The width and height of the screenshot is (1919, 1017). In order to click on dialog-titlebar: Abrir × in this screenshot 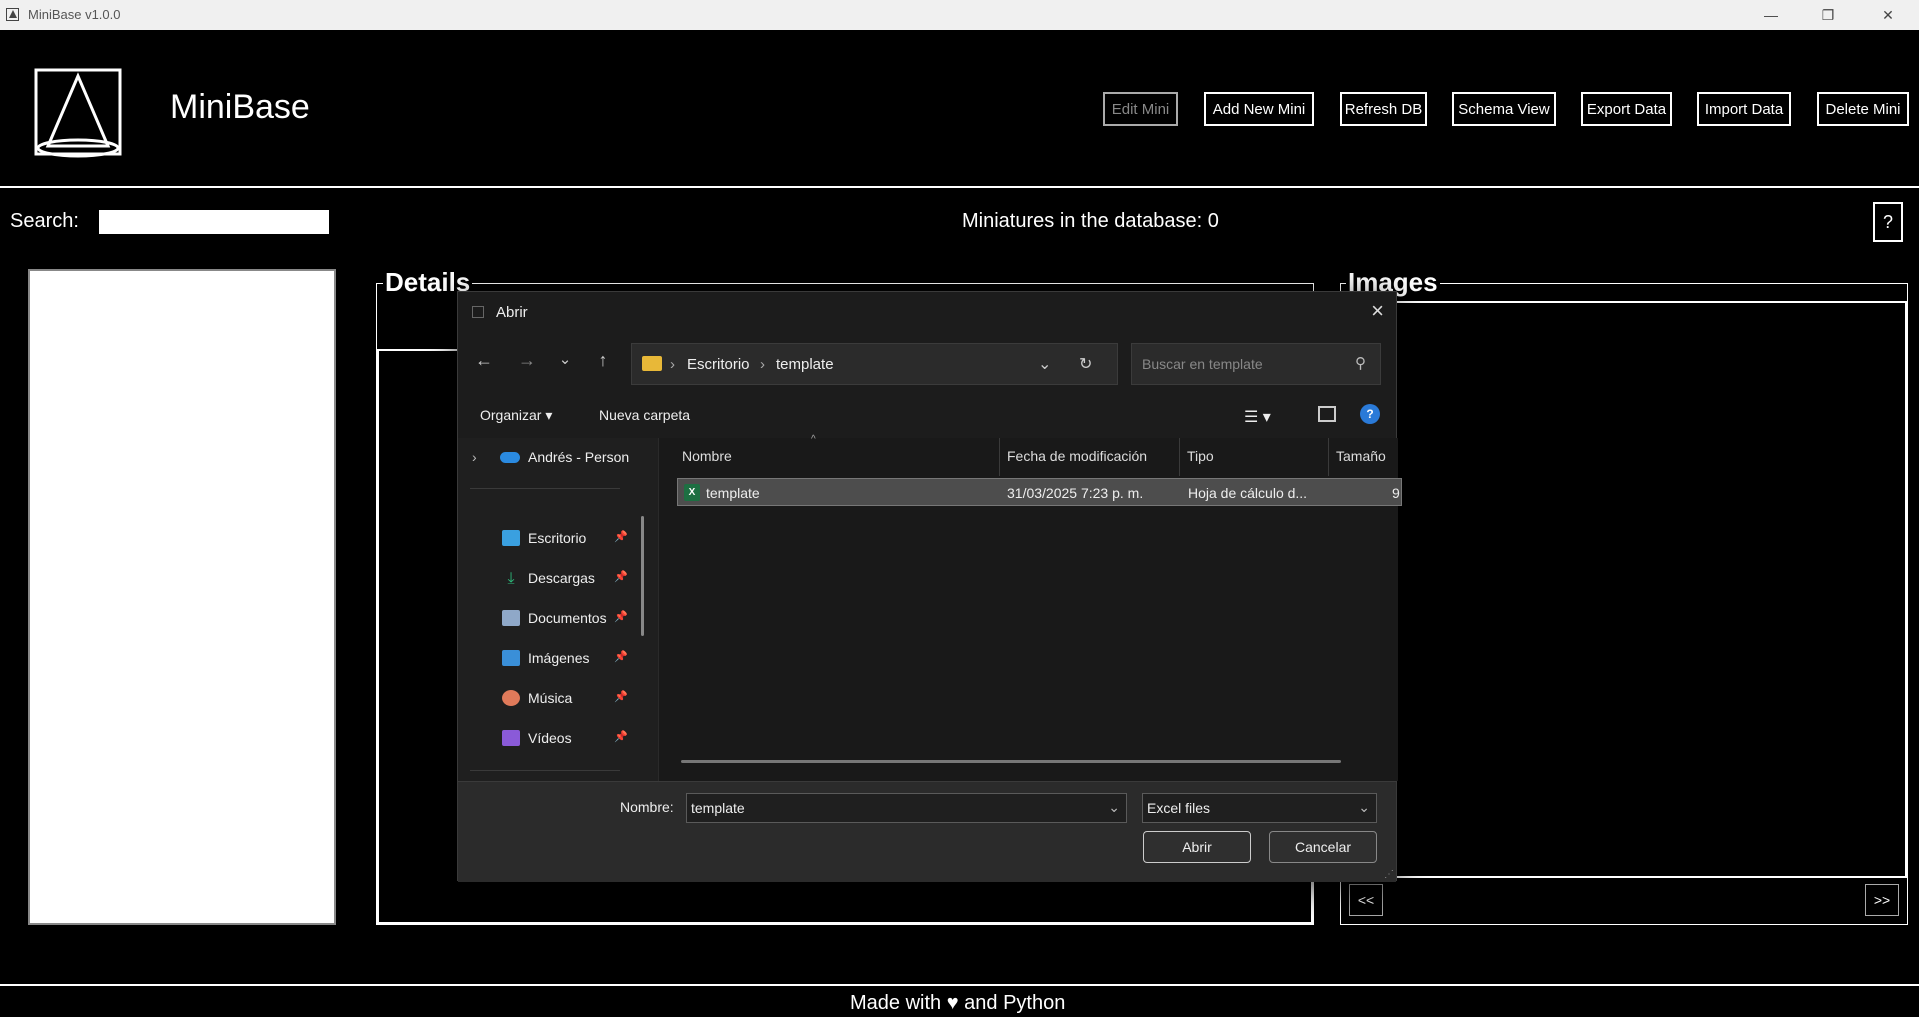, I will do `click(927, 312)`.